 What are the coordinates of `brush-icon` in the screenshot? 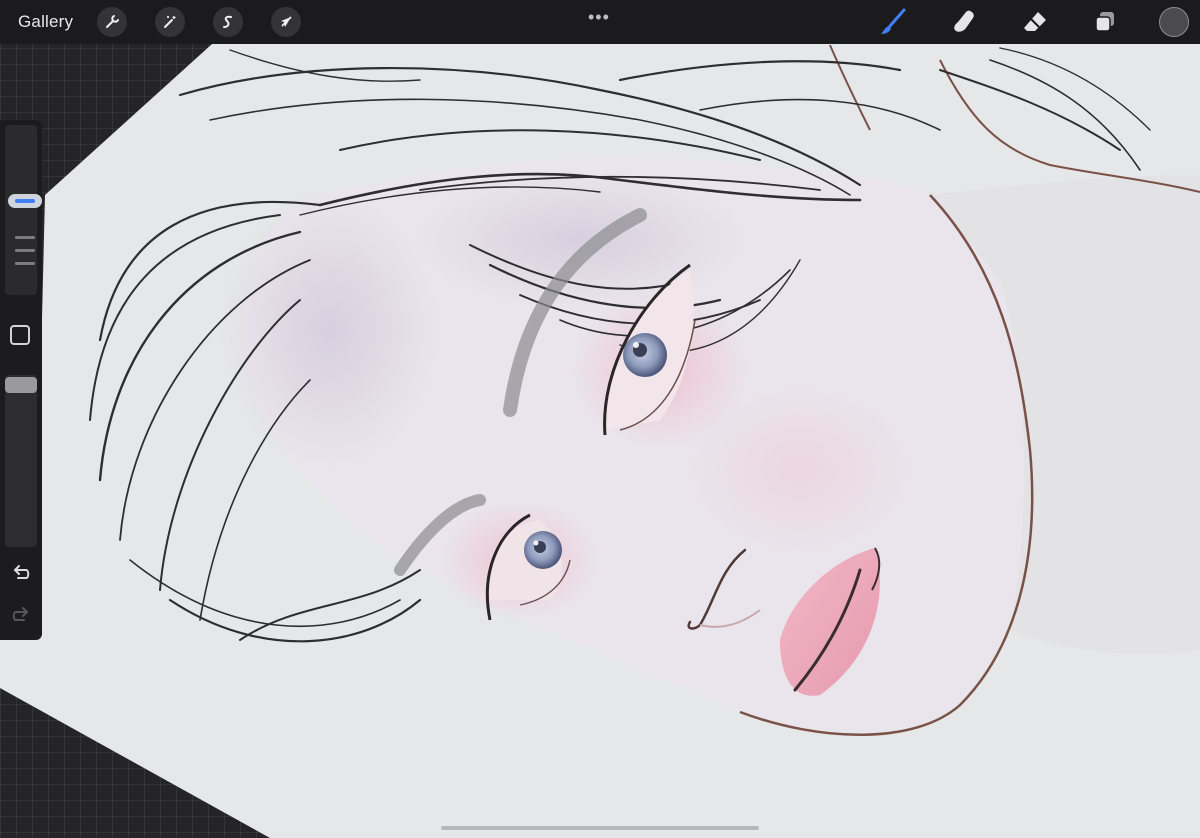 It's located at (893, 21).